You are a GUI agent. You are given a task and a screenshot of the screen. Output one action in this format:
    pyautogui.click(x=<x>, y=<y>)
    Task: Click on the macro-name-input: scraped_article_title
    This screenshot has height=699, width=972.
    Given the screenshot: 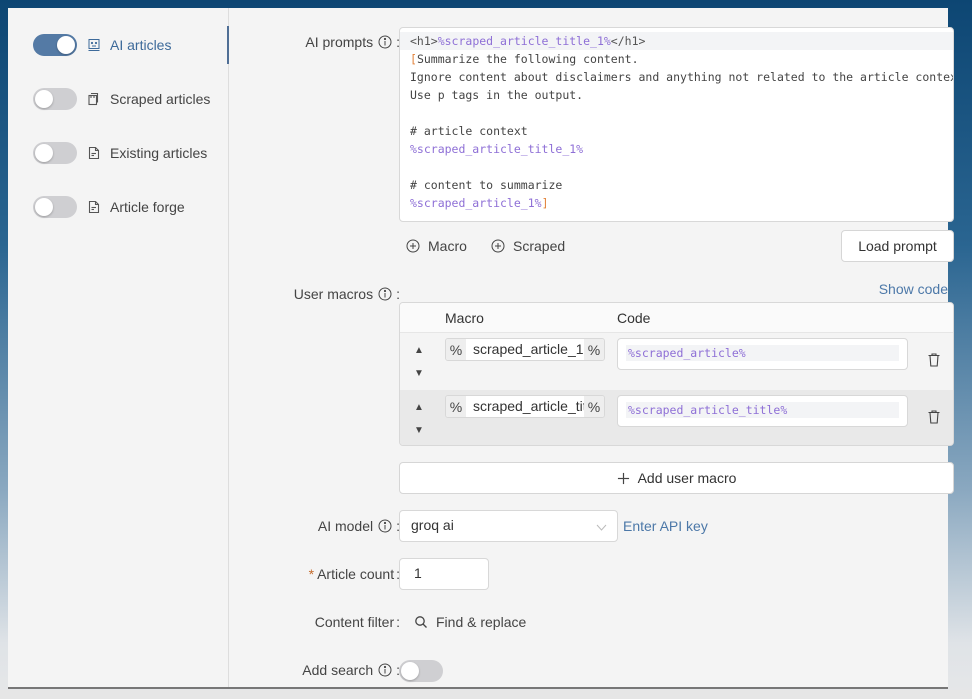 What is the action you would take?
    pyautogui.click(x=525, y=406)
    